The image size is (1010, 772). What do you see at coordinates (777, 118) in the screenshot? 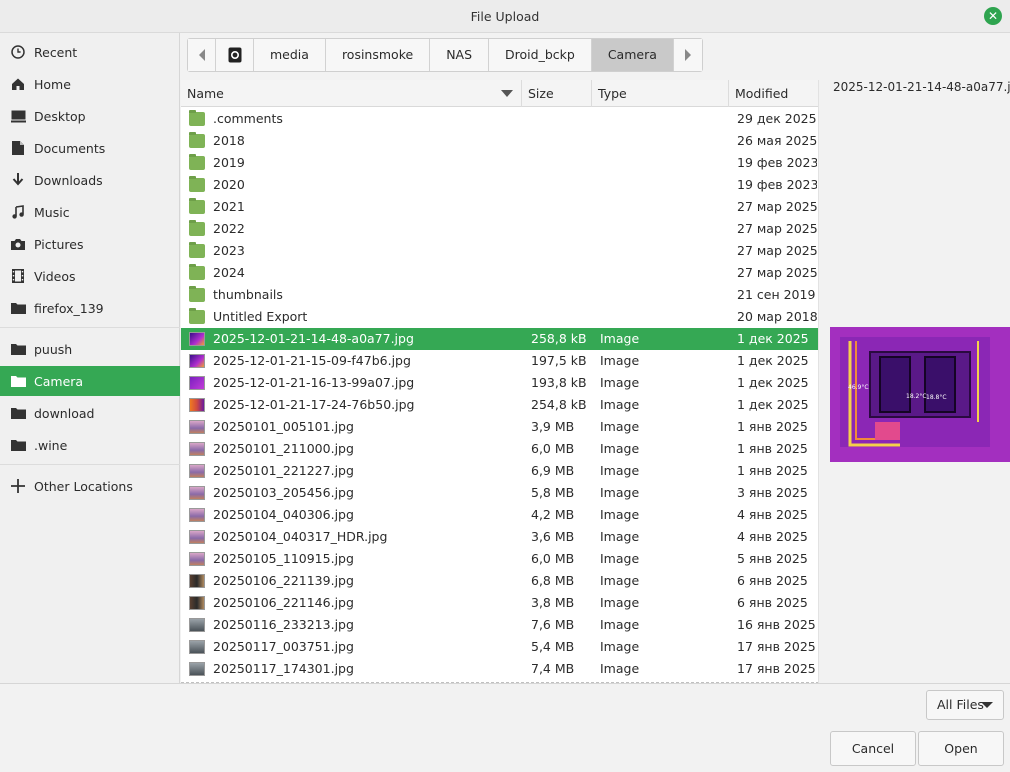
I see `file-modified: 29 дек 2025` at bounding box center [777, 118].